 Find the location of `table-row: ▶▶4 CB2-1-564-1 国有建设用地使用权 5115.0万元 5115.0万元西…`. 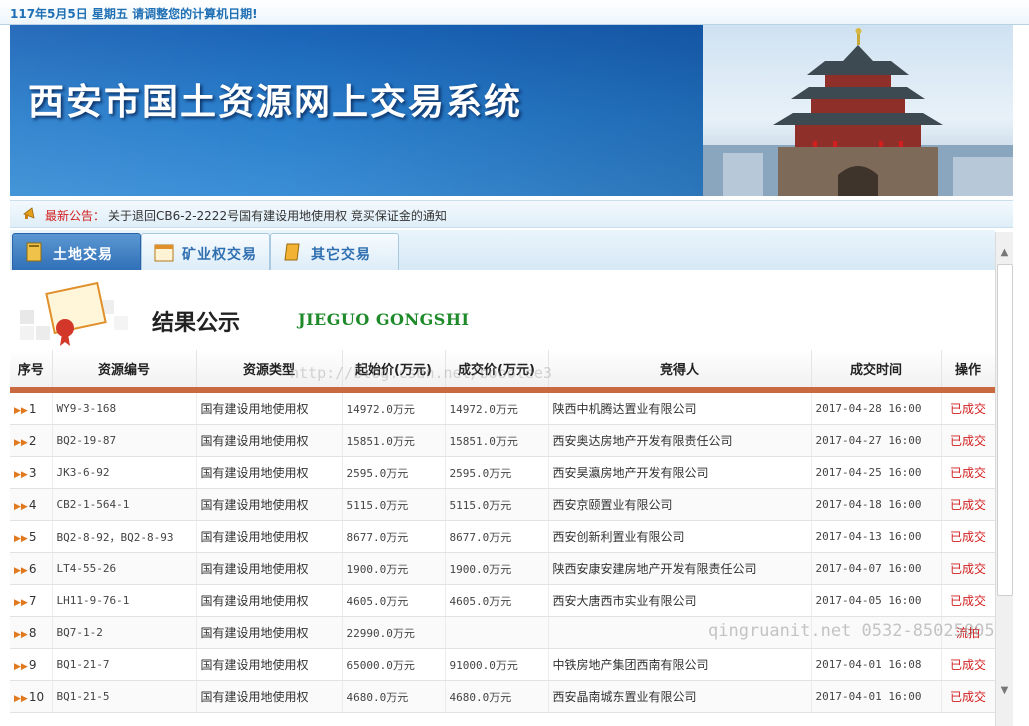

table-row: ▶▶4 CB2-1-564-1 国有建设用地使用权 5115.0万元 5115.0万元西… is located at coordinates (502, 504).